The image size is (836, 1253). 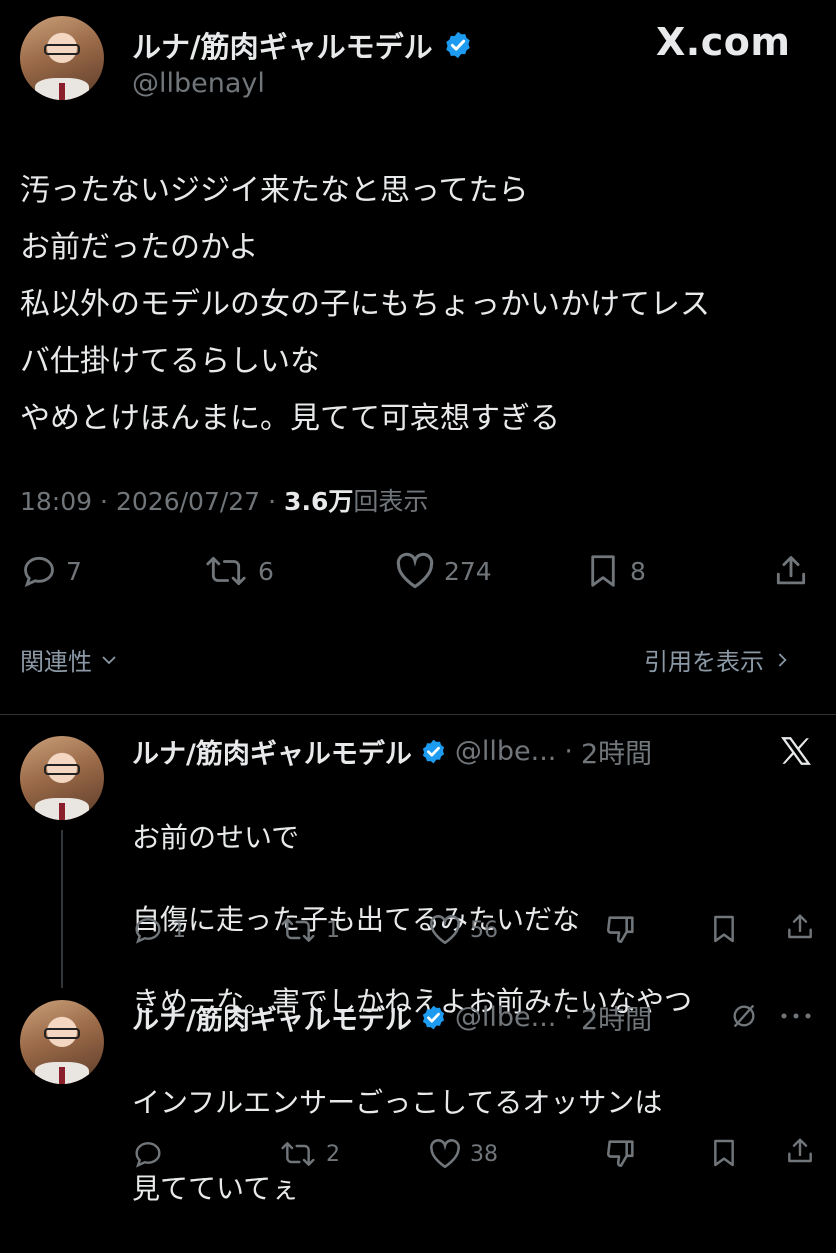 I want to click on more-options-icon, so click(x=796, y=1016).